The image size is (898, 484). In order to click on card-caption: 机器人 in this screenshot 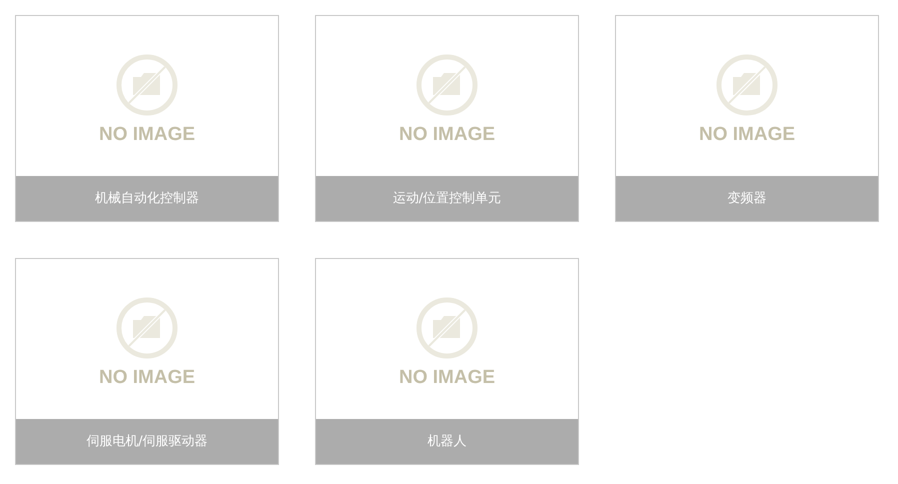, I will do `click(447, 441)`.